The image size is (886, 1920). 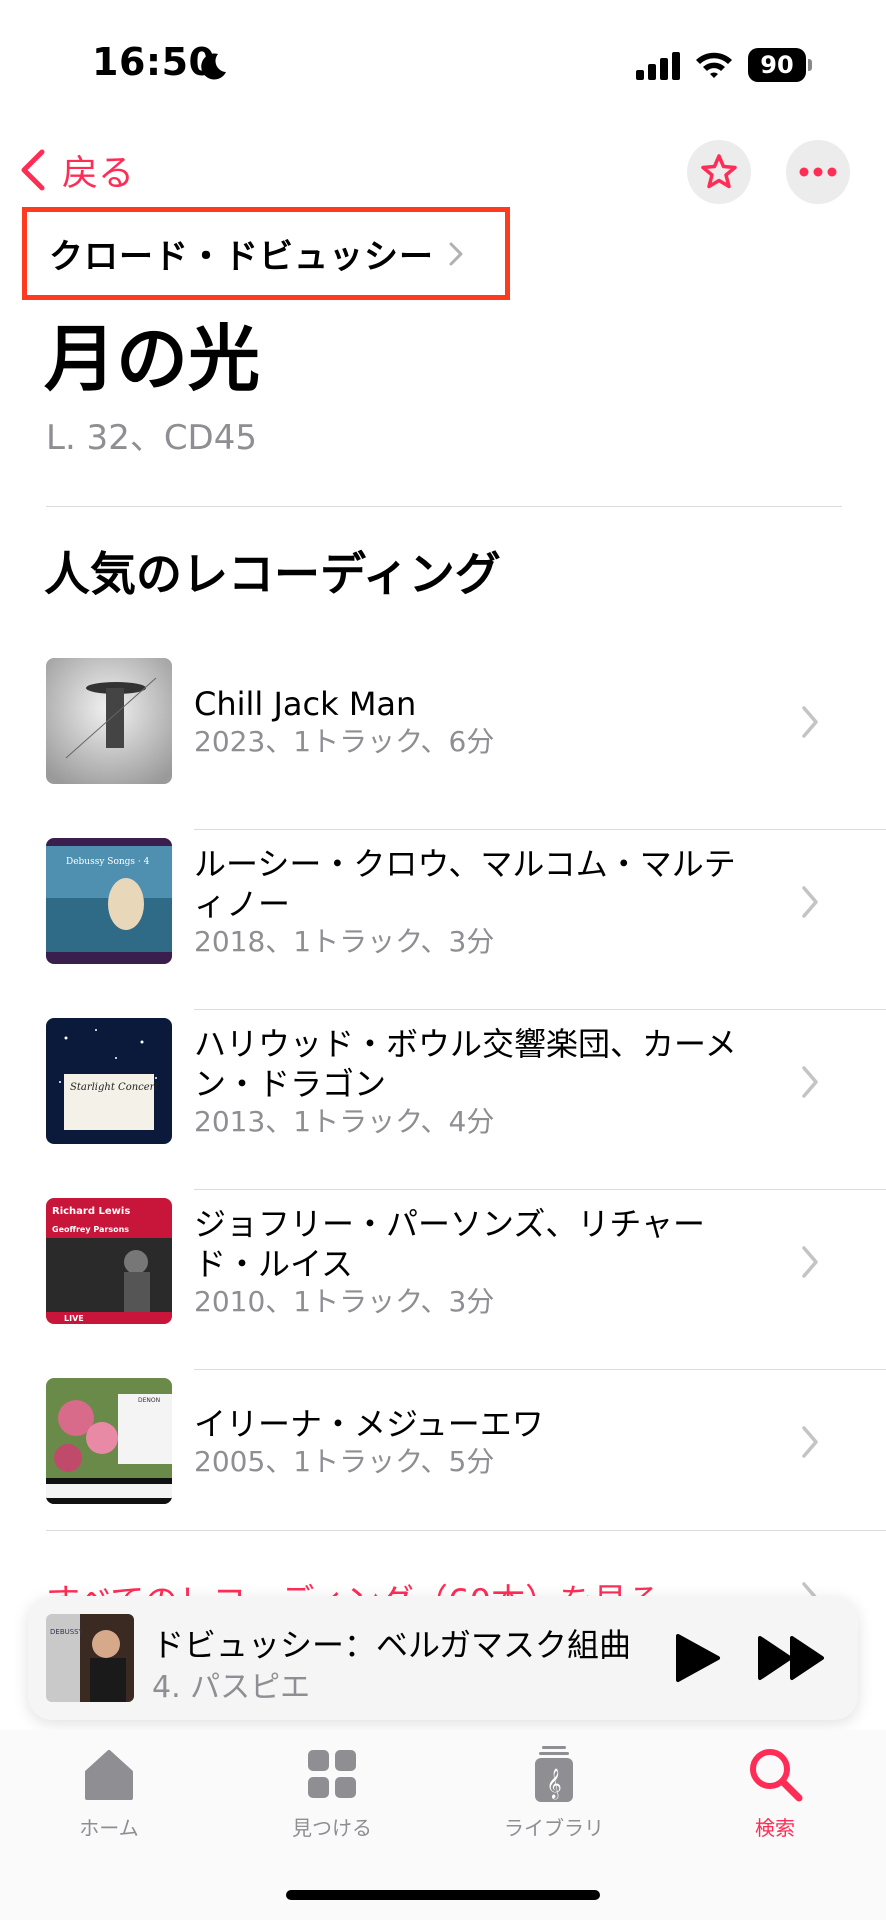 What do you see at coordinates (241, 257) in the screenshot?
I see `composer-name: クロード・ドビュッシー` at bounding box center [241, 257].